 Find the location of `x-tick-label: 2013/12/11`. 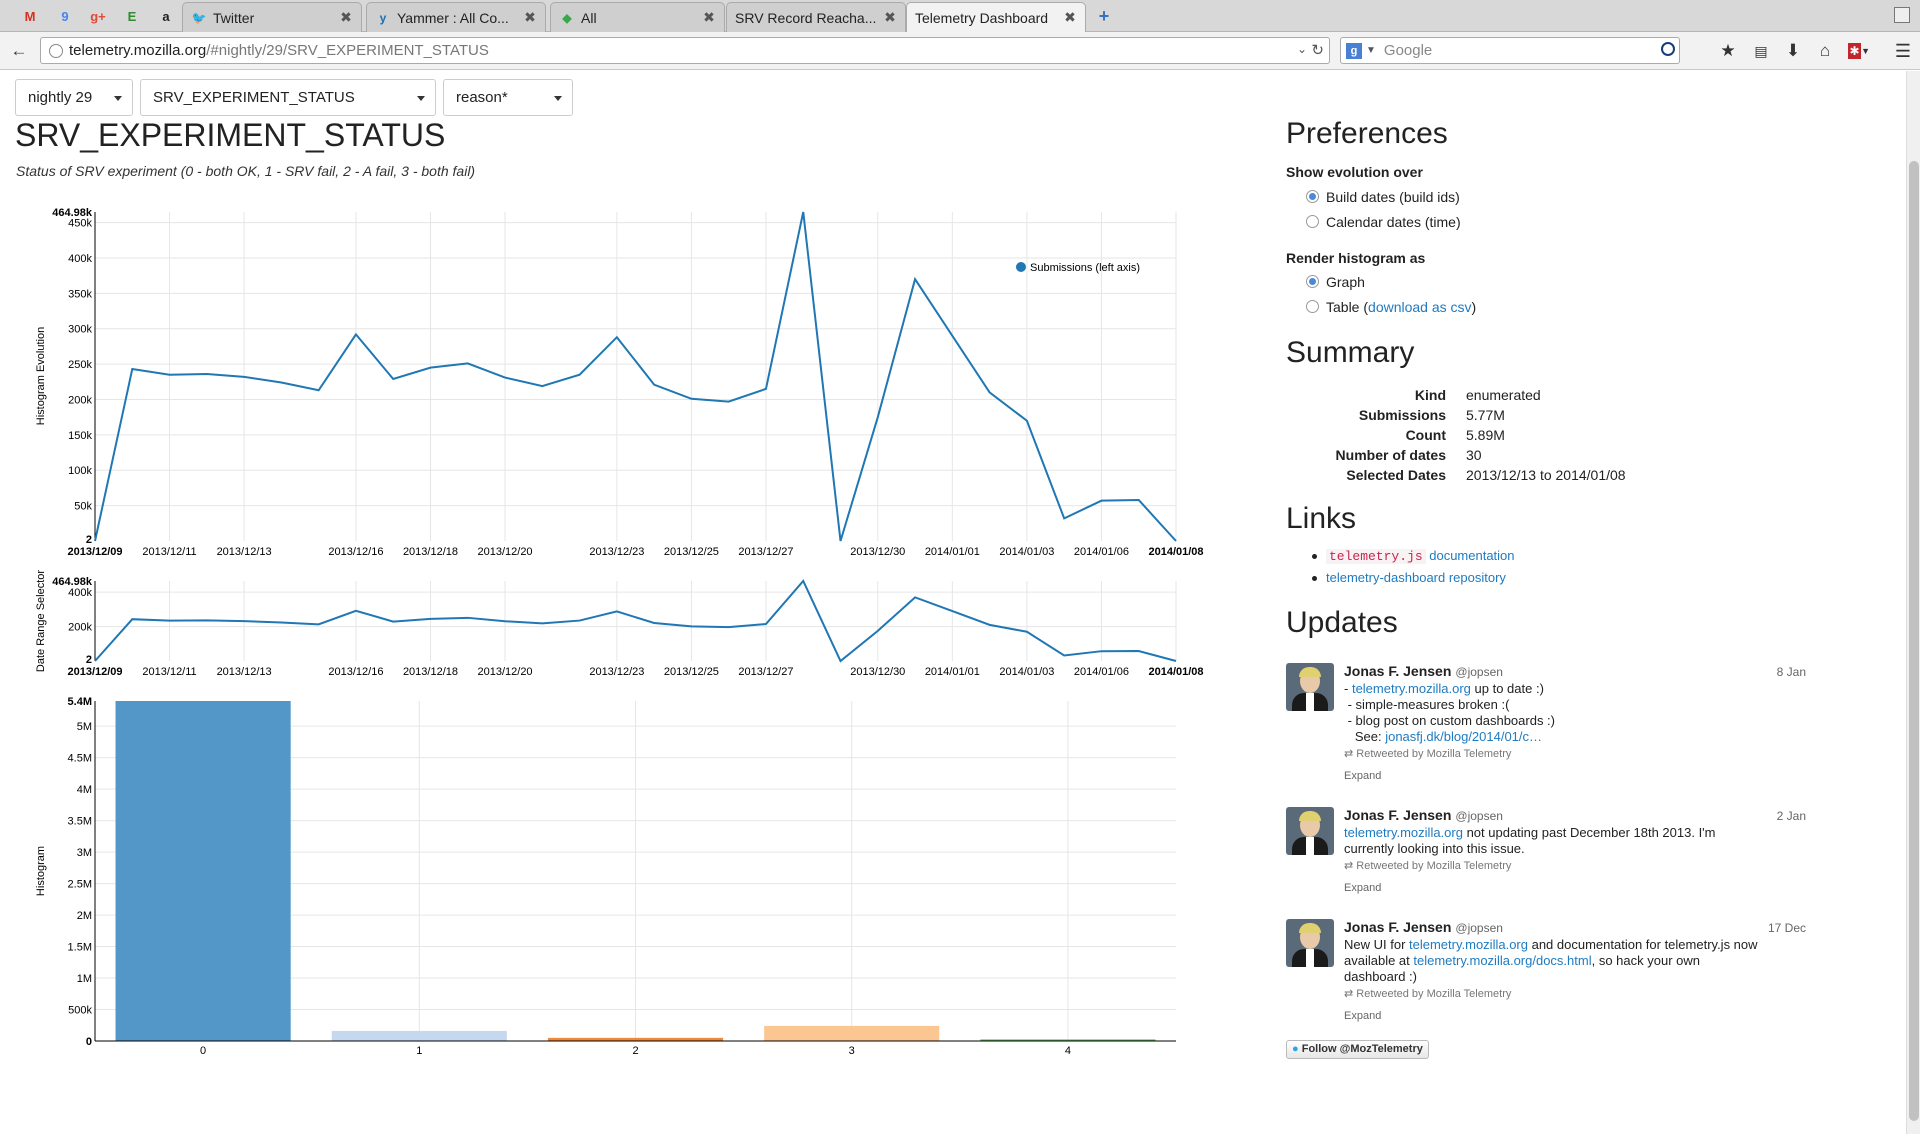

x-tick-label: 2013/12/11 is located at coordinates (169, 552).